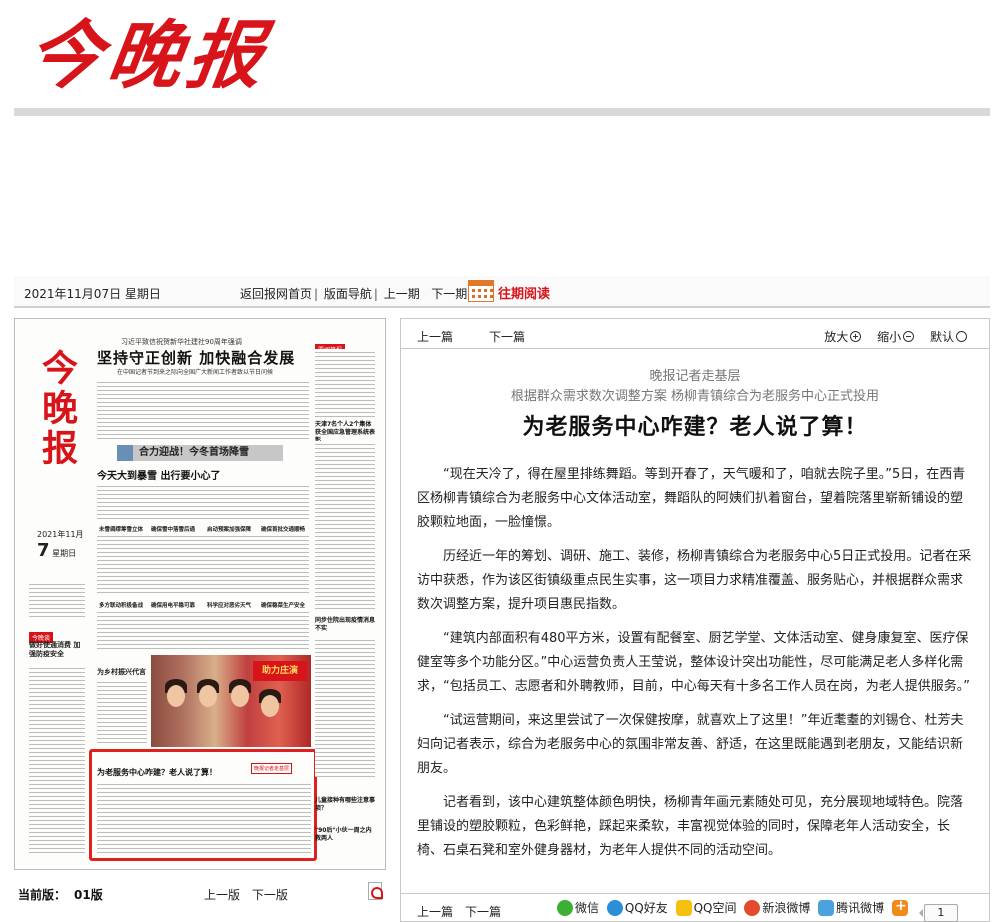 The width and height of the screenshot is (992, 922). I want to click on zoom-out-label: 缩小, so click(889, 337).